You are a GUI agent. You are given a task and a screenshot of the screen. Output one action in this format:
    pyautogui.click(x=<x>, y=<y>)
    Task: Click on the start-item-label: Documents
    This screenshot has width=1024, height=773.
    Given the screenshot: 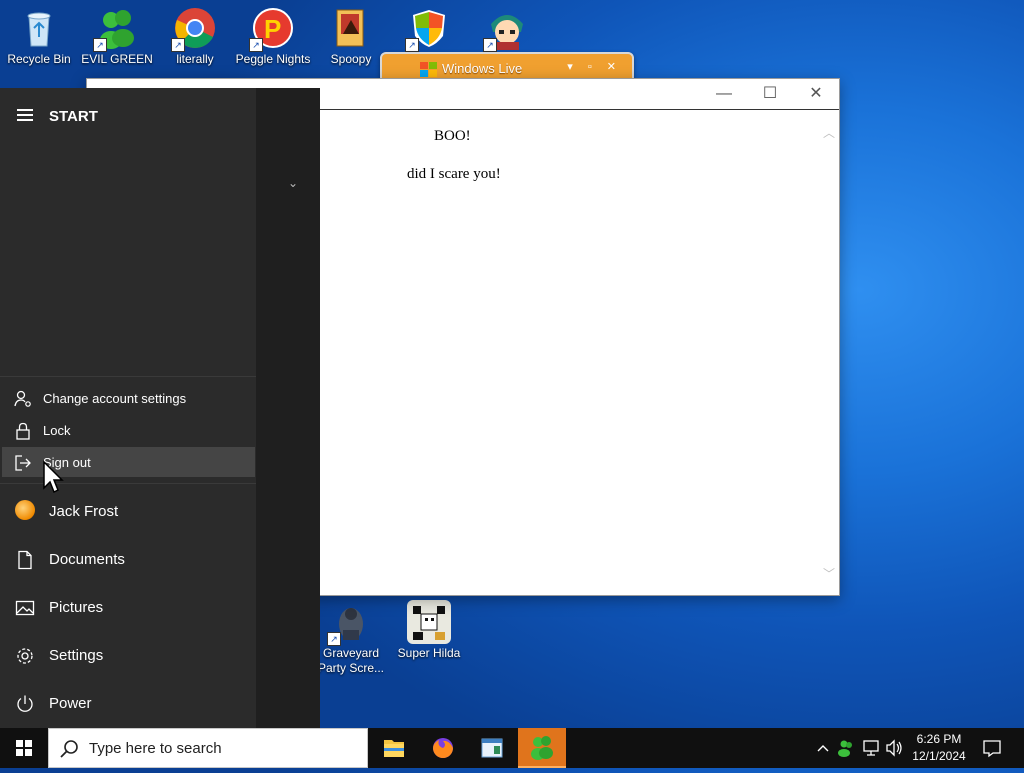 What is the action you would take?
    pyautogui.click(x=87, y=559)
    